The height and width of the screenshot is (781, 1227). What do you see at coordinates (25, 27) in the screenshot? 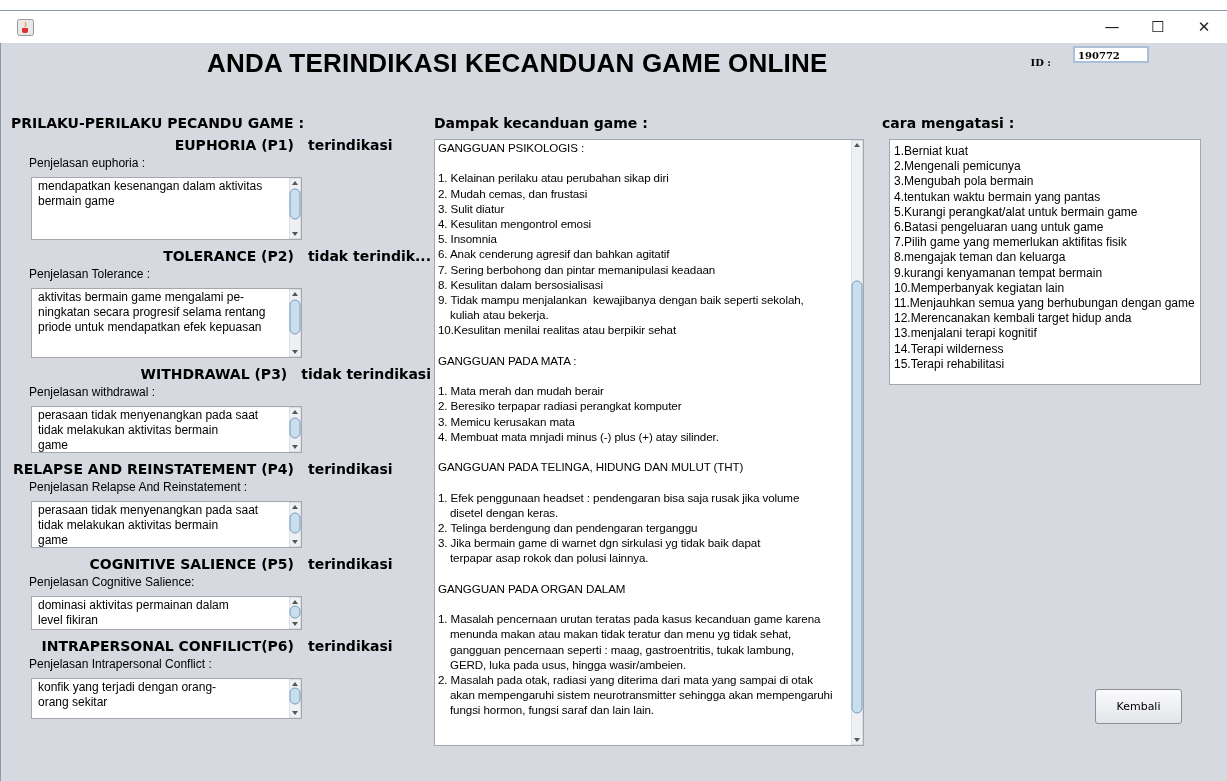
I see `coffee-cup-icon` at bounding box center [25, 27].